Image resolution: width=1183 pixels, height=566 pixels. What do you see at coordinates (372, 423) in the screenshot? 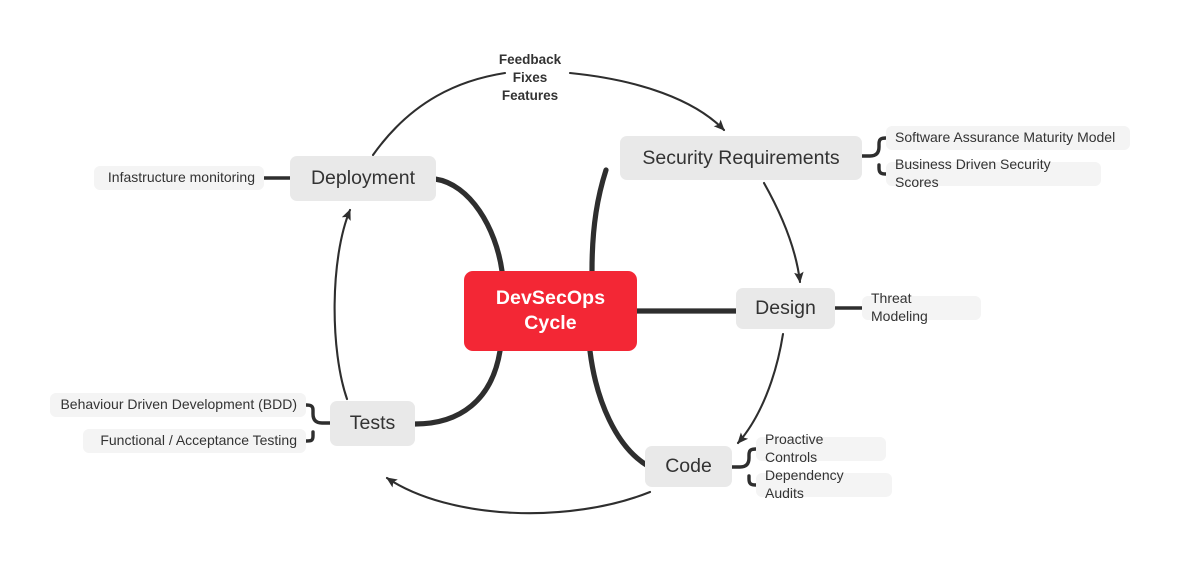
I see `branch-node-tests: Tests` at bounding box center [372, 423].